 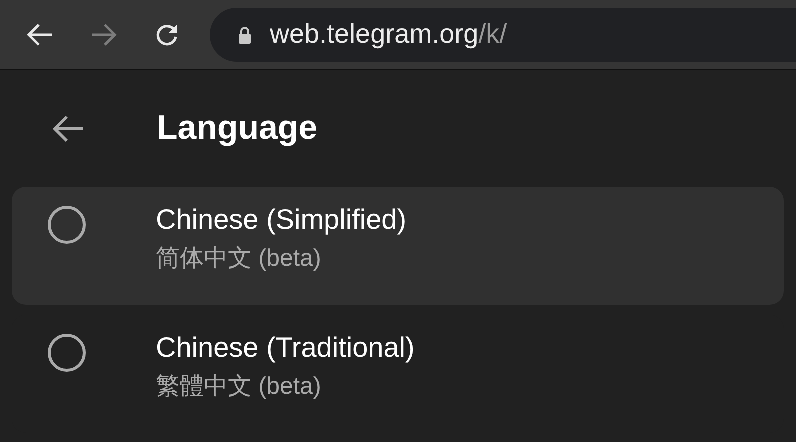 I want to click on lock-icon, so click(x=245, y=35).